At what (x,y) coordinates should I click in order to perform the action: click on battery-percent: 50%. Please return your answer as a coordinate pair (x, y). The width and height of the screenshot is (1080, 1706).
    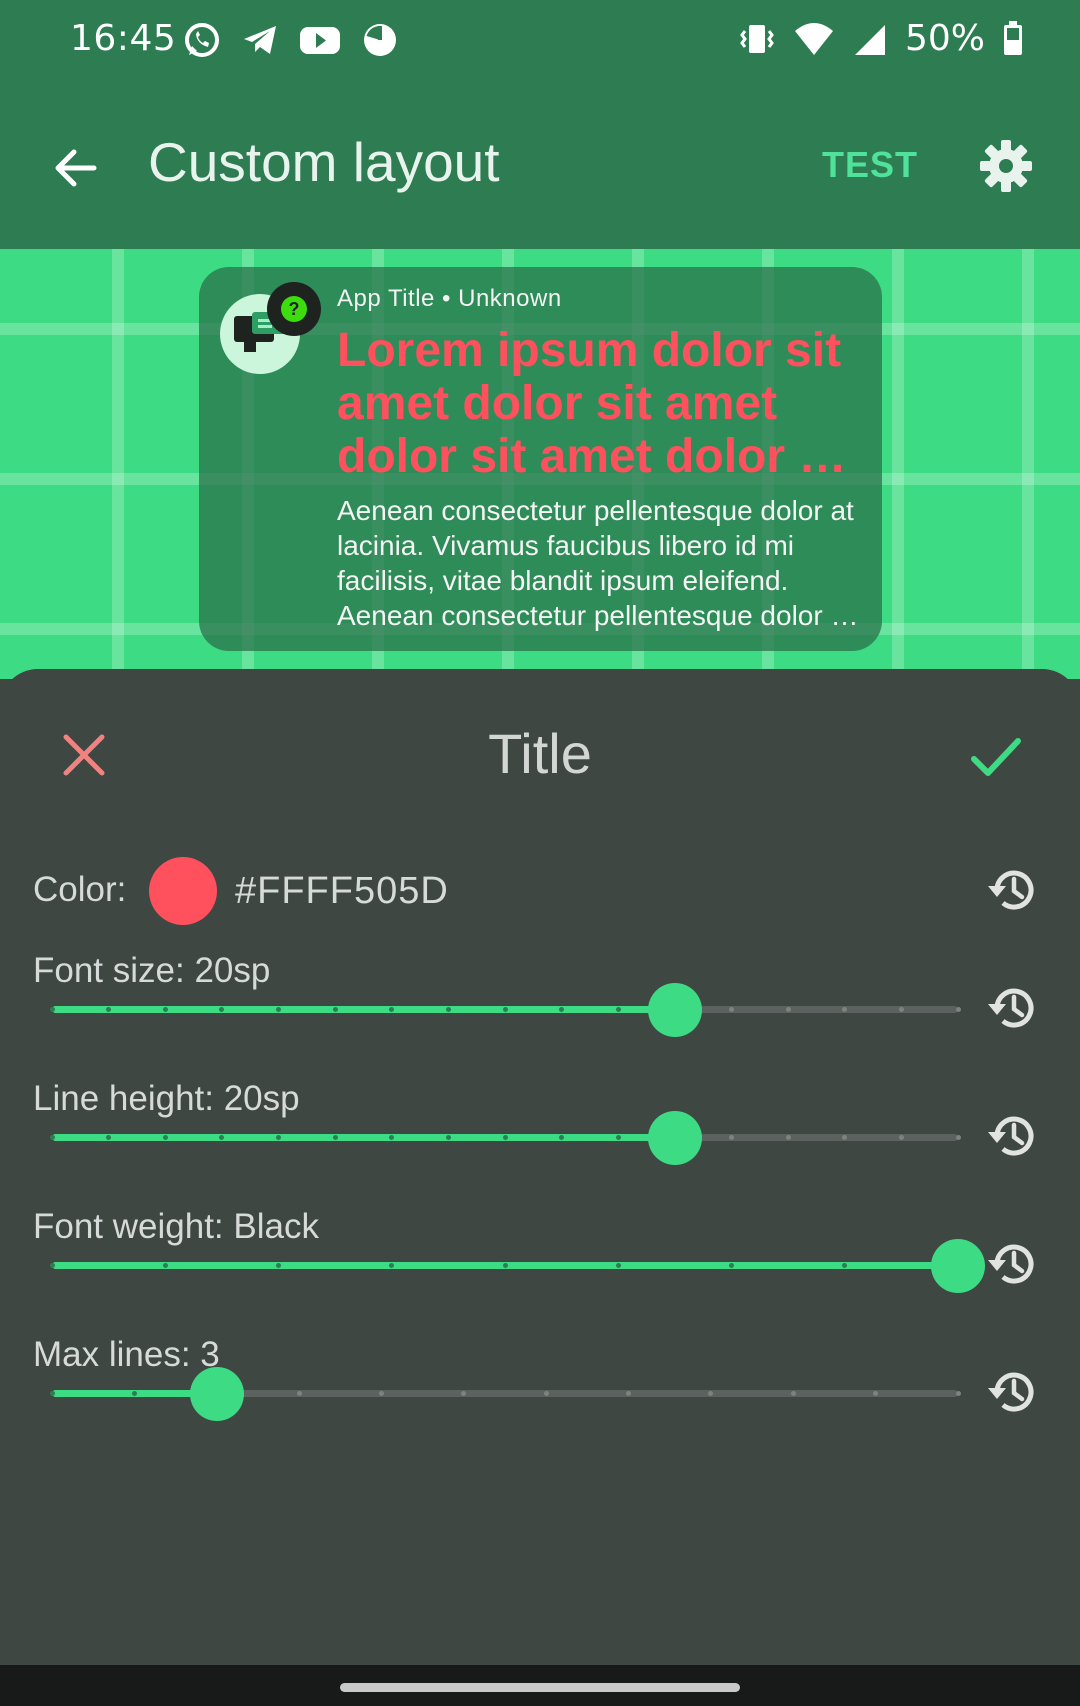
    Looking at the image, I should click on (944, 38).